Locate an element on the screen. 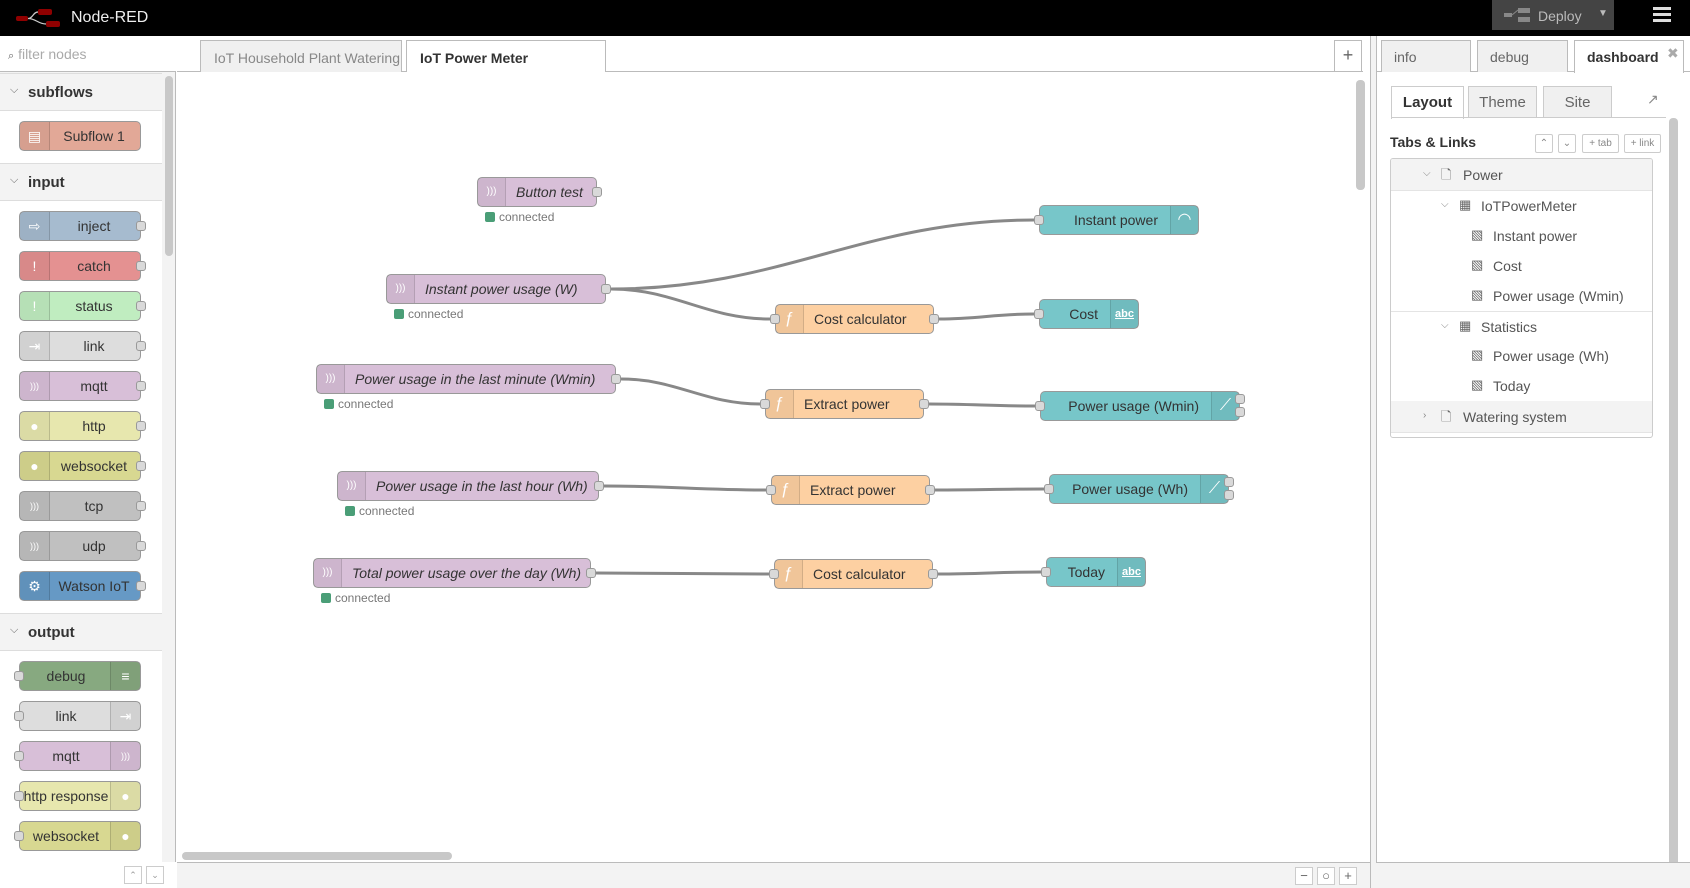  flow-node-chart: ⟋ Power usage (Wmin) is located at coordinates (1140, 406).